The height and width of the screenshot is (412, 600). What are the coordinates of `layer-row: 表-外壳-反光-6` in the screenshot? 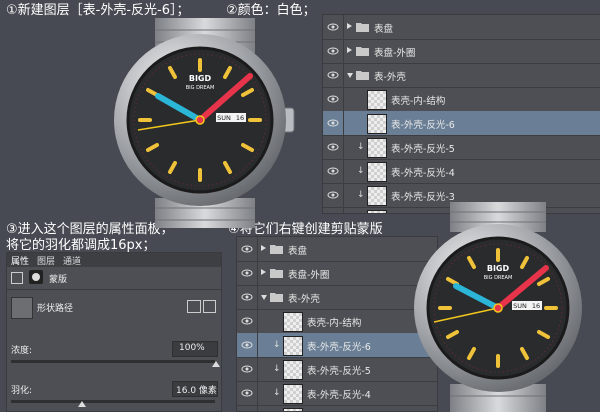 It's located at (461, 123).